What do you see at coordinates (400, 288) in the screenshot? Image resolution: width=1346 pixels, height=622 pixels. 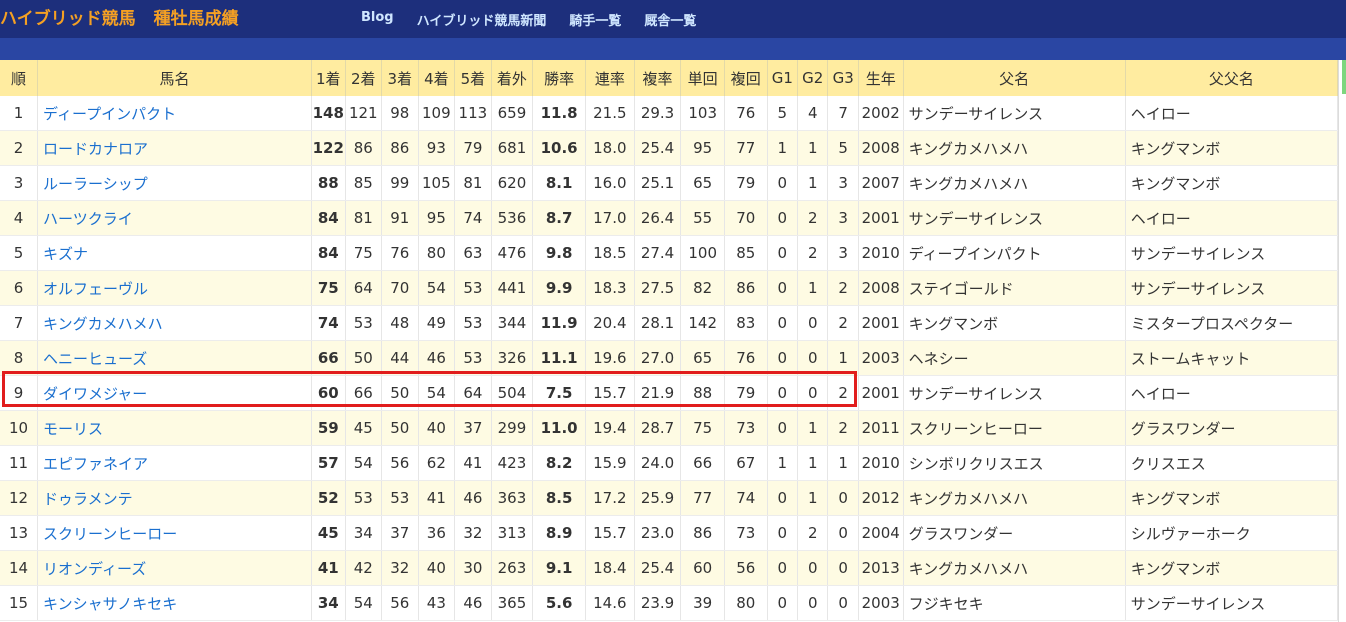 I see `cell-third: 70` at bounding box center [400, 288].